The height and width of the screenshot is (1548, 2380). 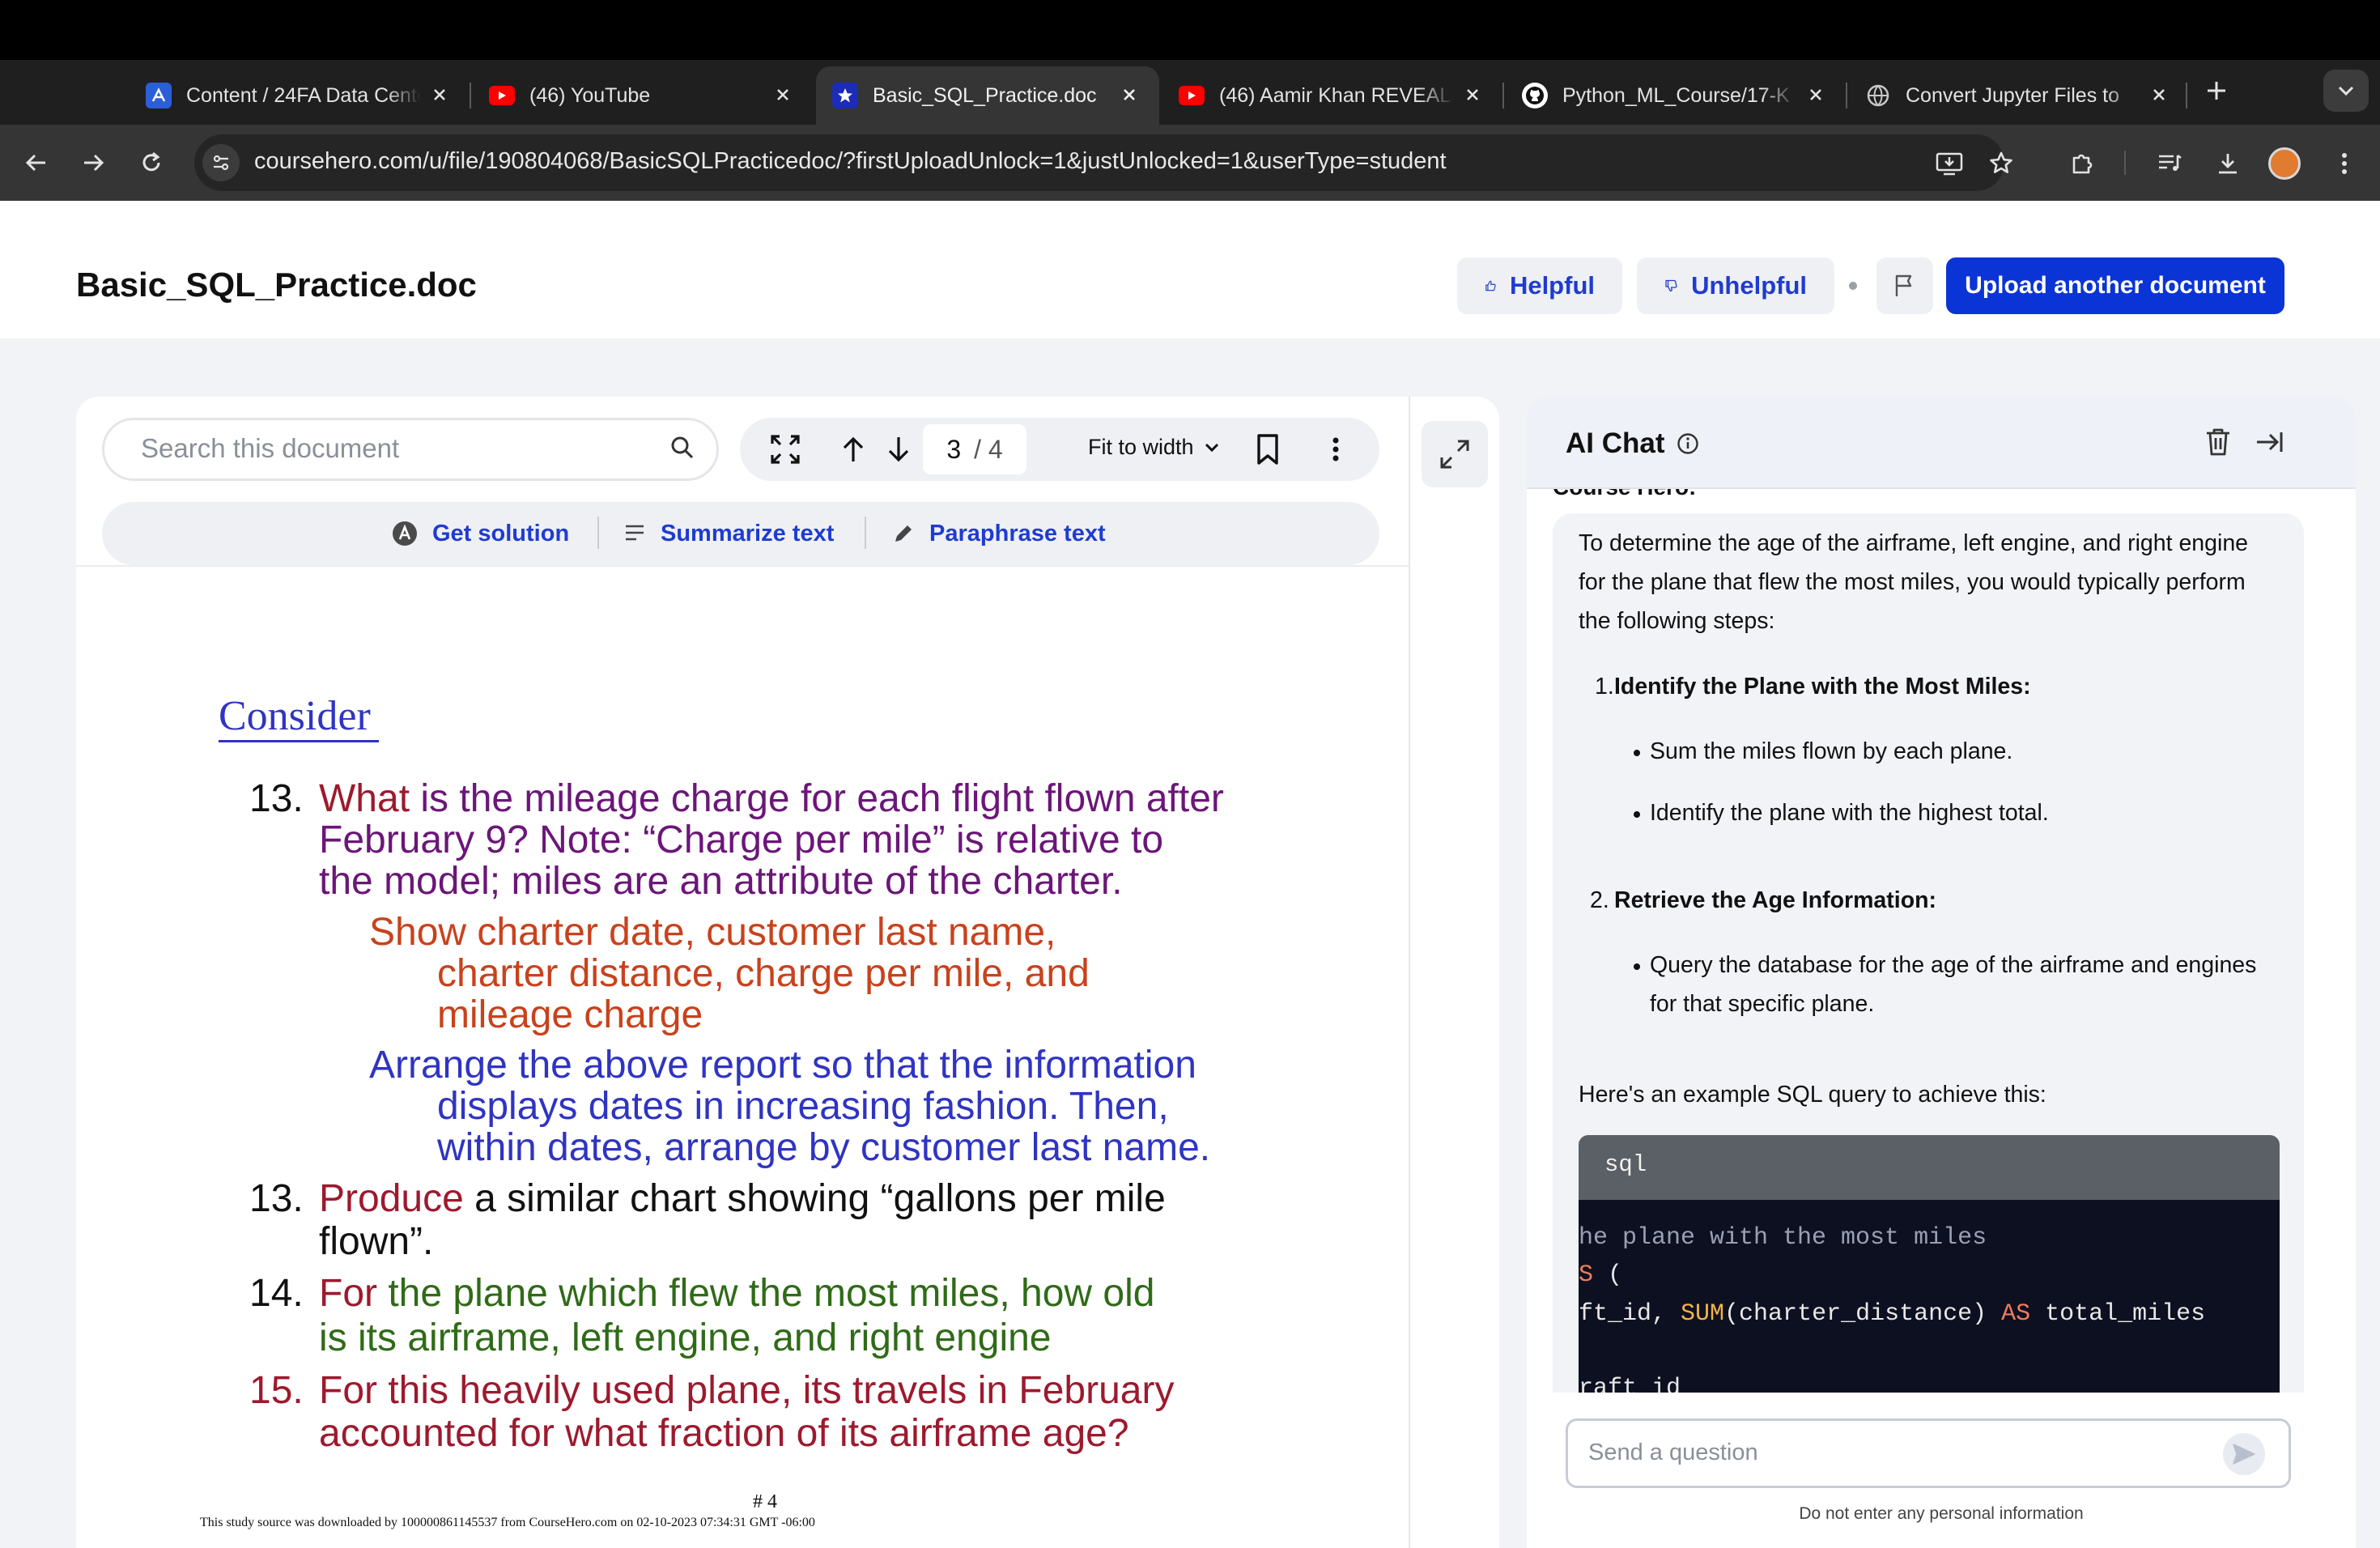 I want to click on paraphrase-label: Paraphrase text, so click(x=1018, y=533).